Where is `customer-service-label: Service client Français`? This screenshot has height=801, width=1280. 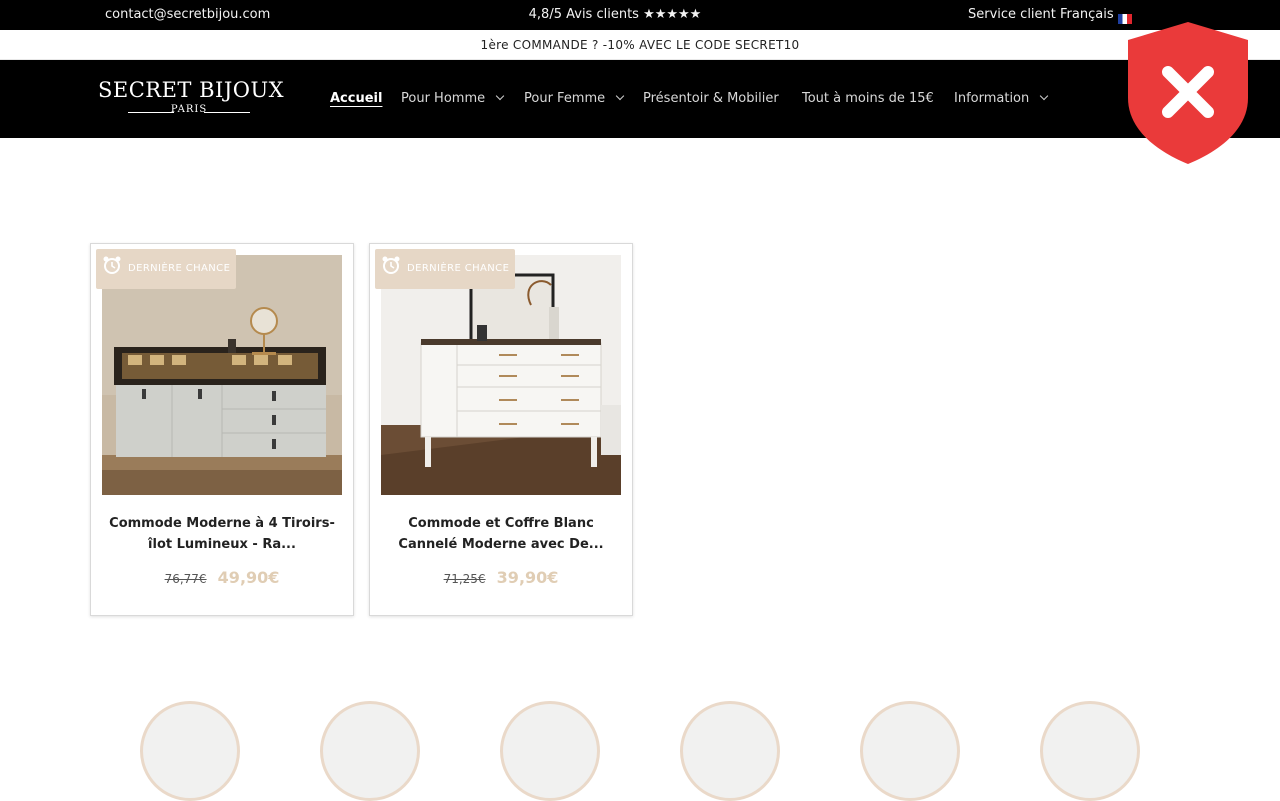 customer-service-label: Service client Français is located at coordinates (1041, 14).